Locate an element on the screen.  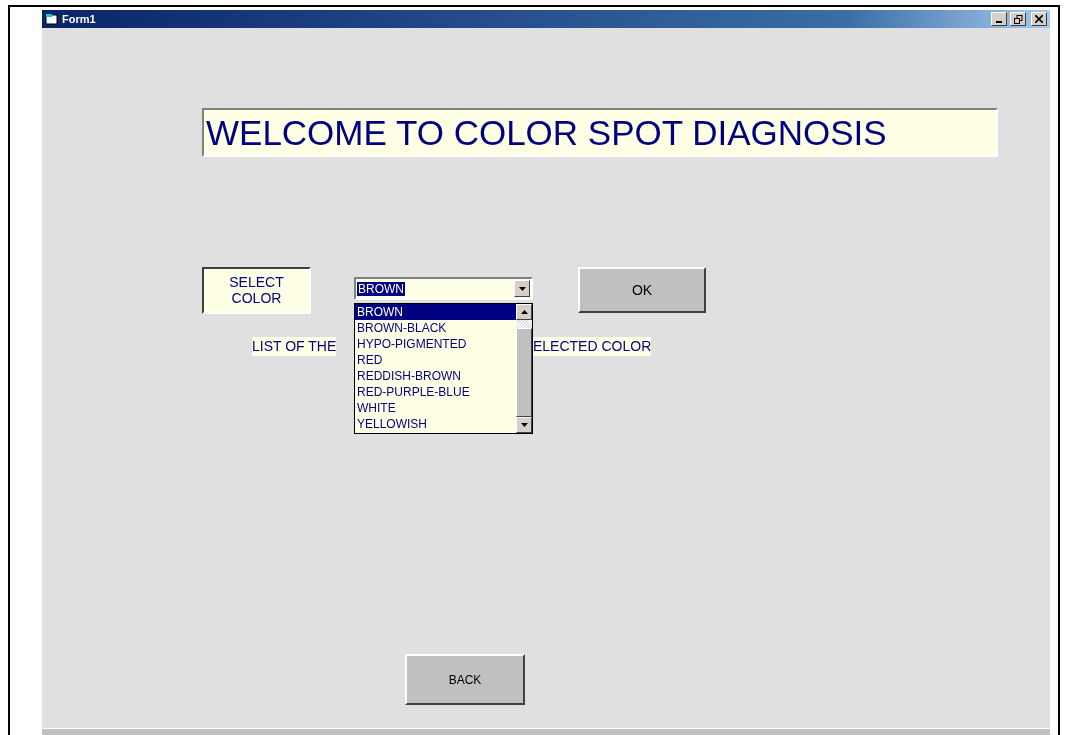
list-label: ELECTED COLOR is located at coordinates (592, 346).